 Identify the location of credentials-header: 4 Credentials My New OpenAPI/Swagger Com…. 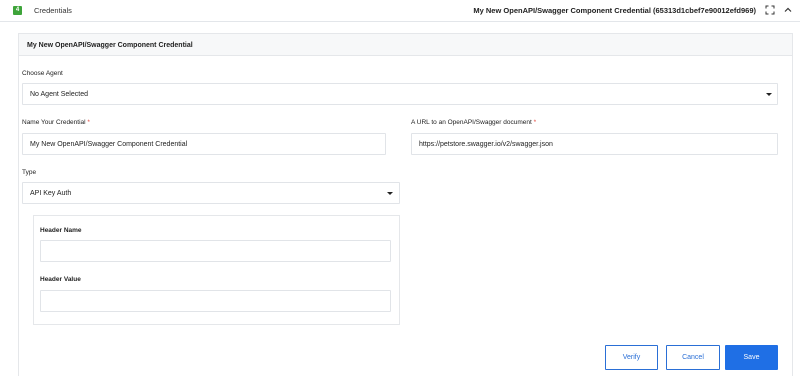
(400, 11).